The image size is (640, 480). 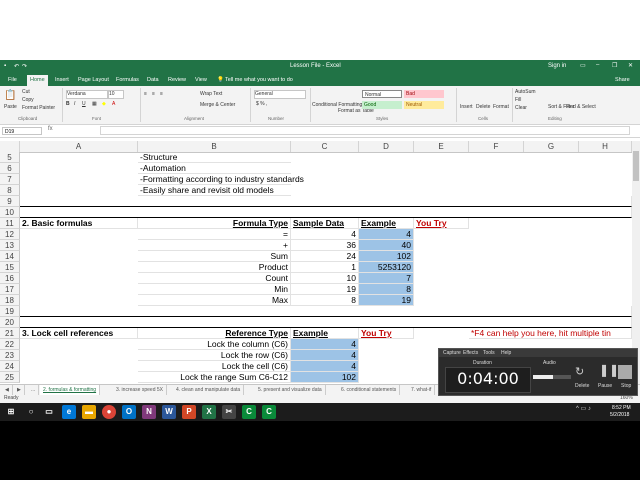 What do you see at coordinates (325, 234) in the screenshot?
I see `cell-c12: 4` at bounding box center [325, 234].